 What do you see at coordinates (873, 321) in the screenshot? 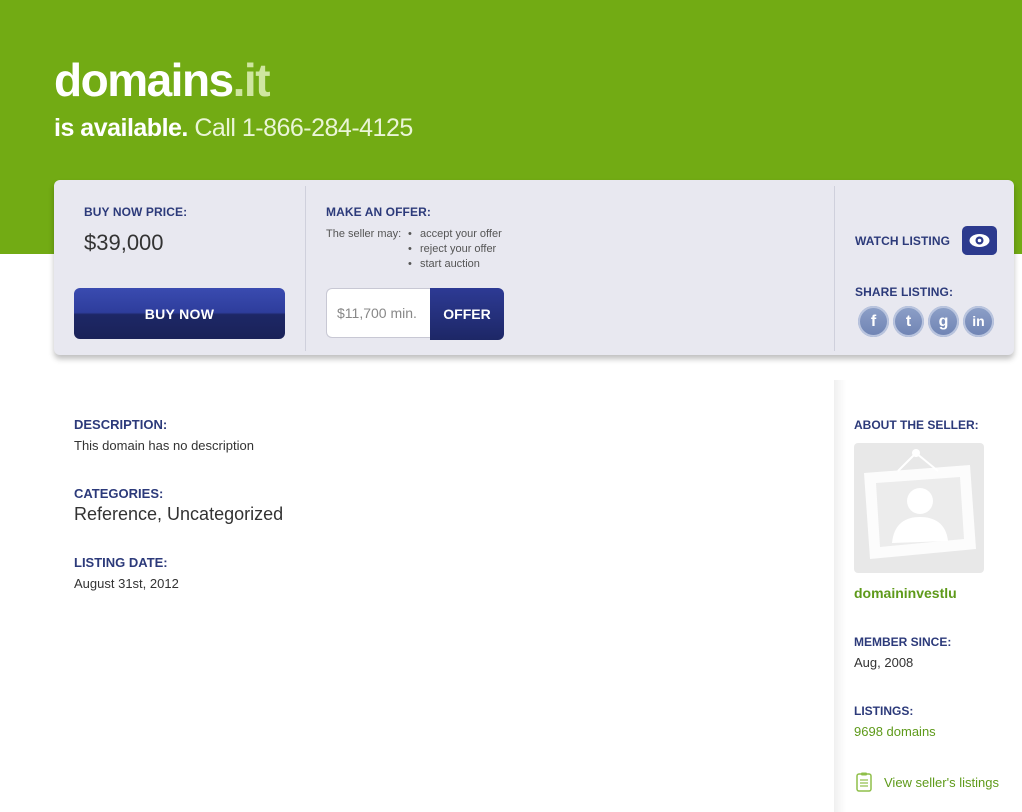
I see `facebook-icon: f` at bounding box center [873, 321].